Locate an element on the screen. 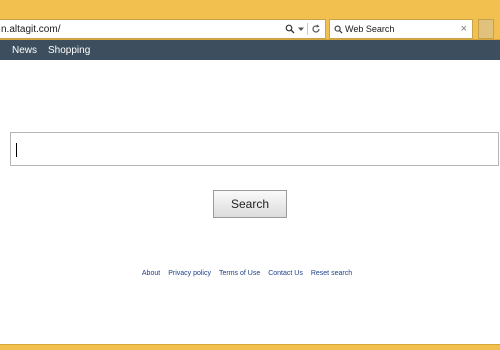  footer-link-privacy-policy: Privacy policy is located at coordinates (189, 273).